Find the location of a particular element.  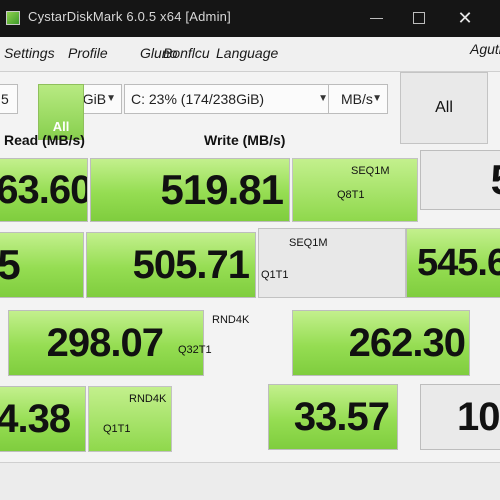

seq1m-q1t1-write-cell: 505.71 is located at coordinates (171, 265).